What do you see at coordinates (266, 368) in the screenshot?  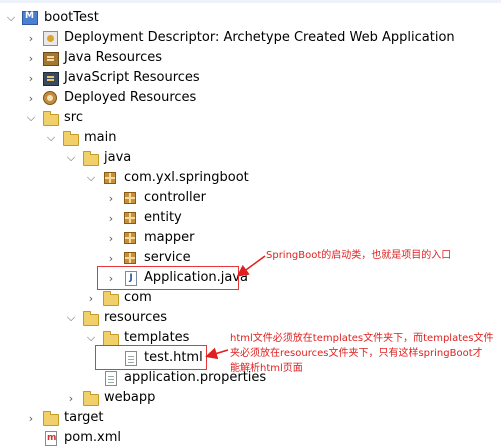 I see `html-annotation-line: 能解析html页面` at bounding box center [266, 368].